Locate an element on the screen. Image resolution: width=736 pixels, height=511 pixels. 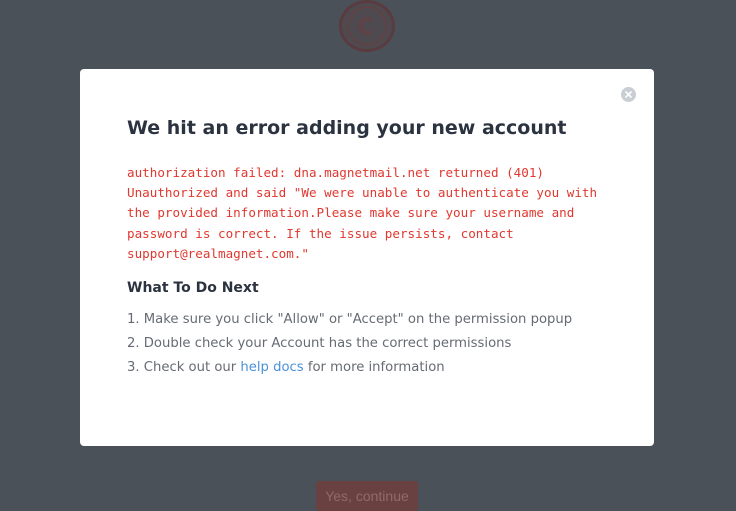
close-button is located at coordinates (628, 94).